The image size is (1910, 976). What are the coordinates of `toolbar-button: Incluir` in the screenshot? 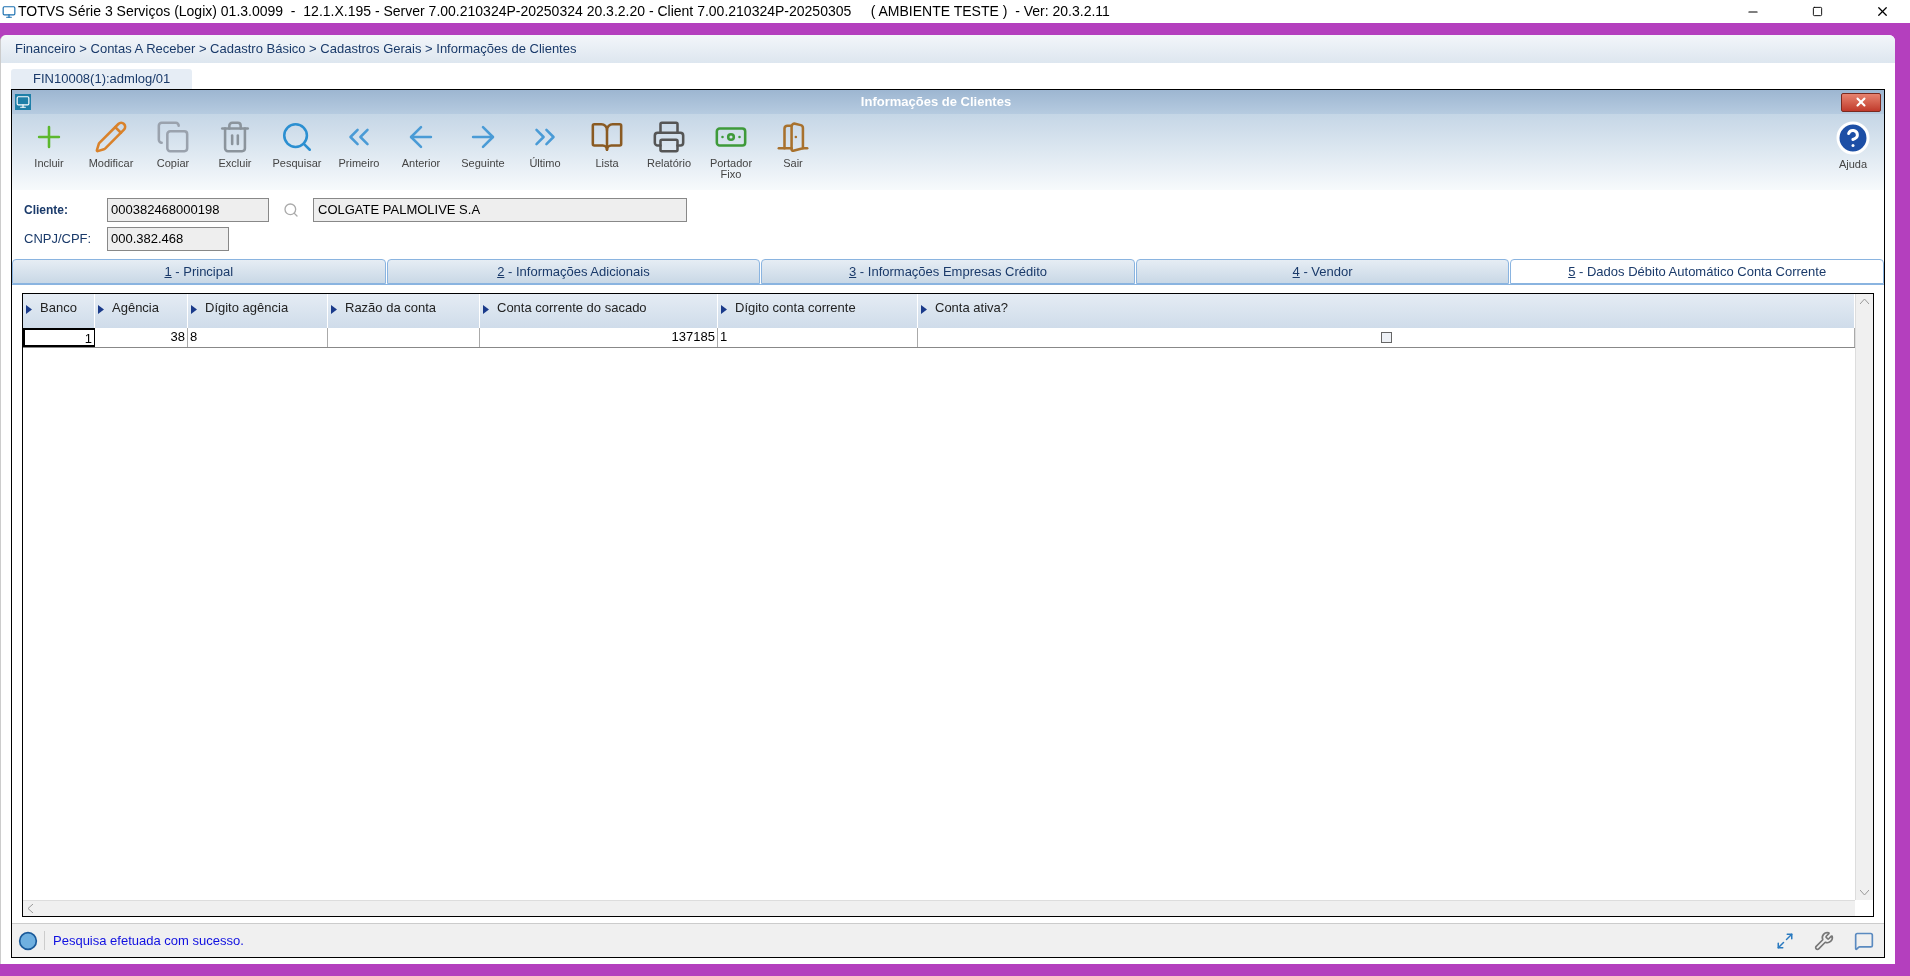 It's located at (49, 144).